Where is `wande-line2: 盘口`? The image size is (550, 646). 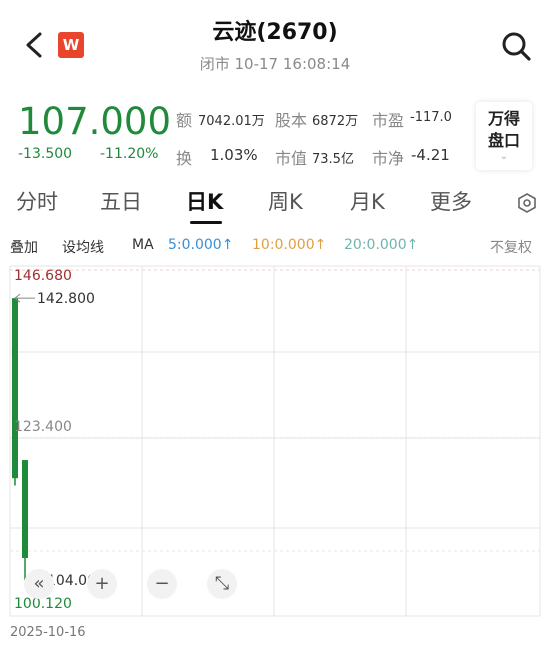 wande-line2: 盘口 is located at coordinates (503, 140).